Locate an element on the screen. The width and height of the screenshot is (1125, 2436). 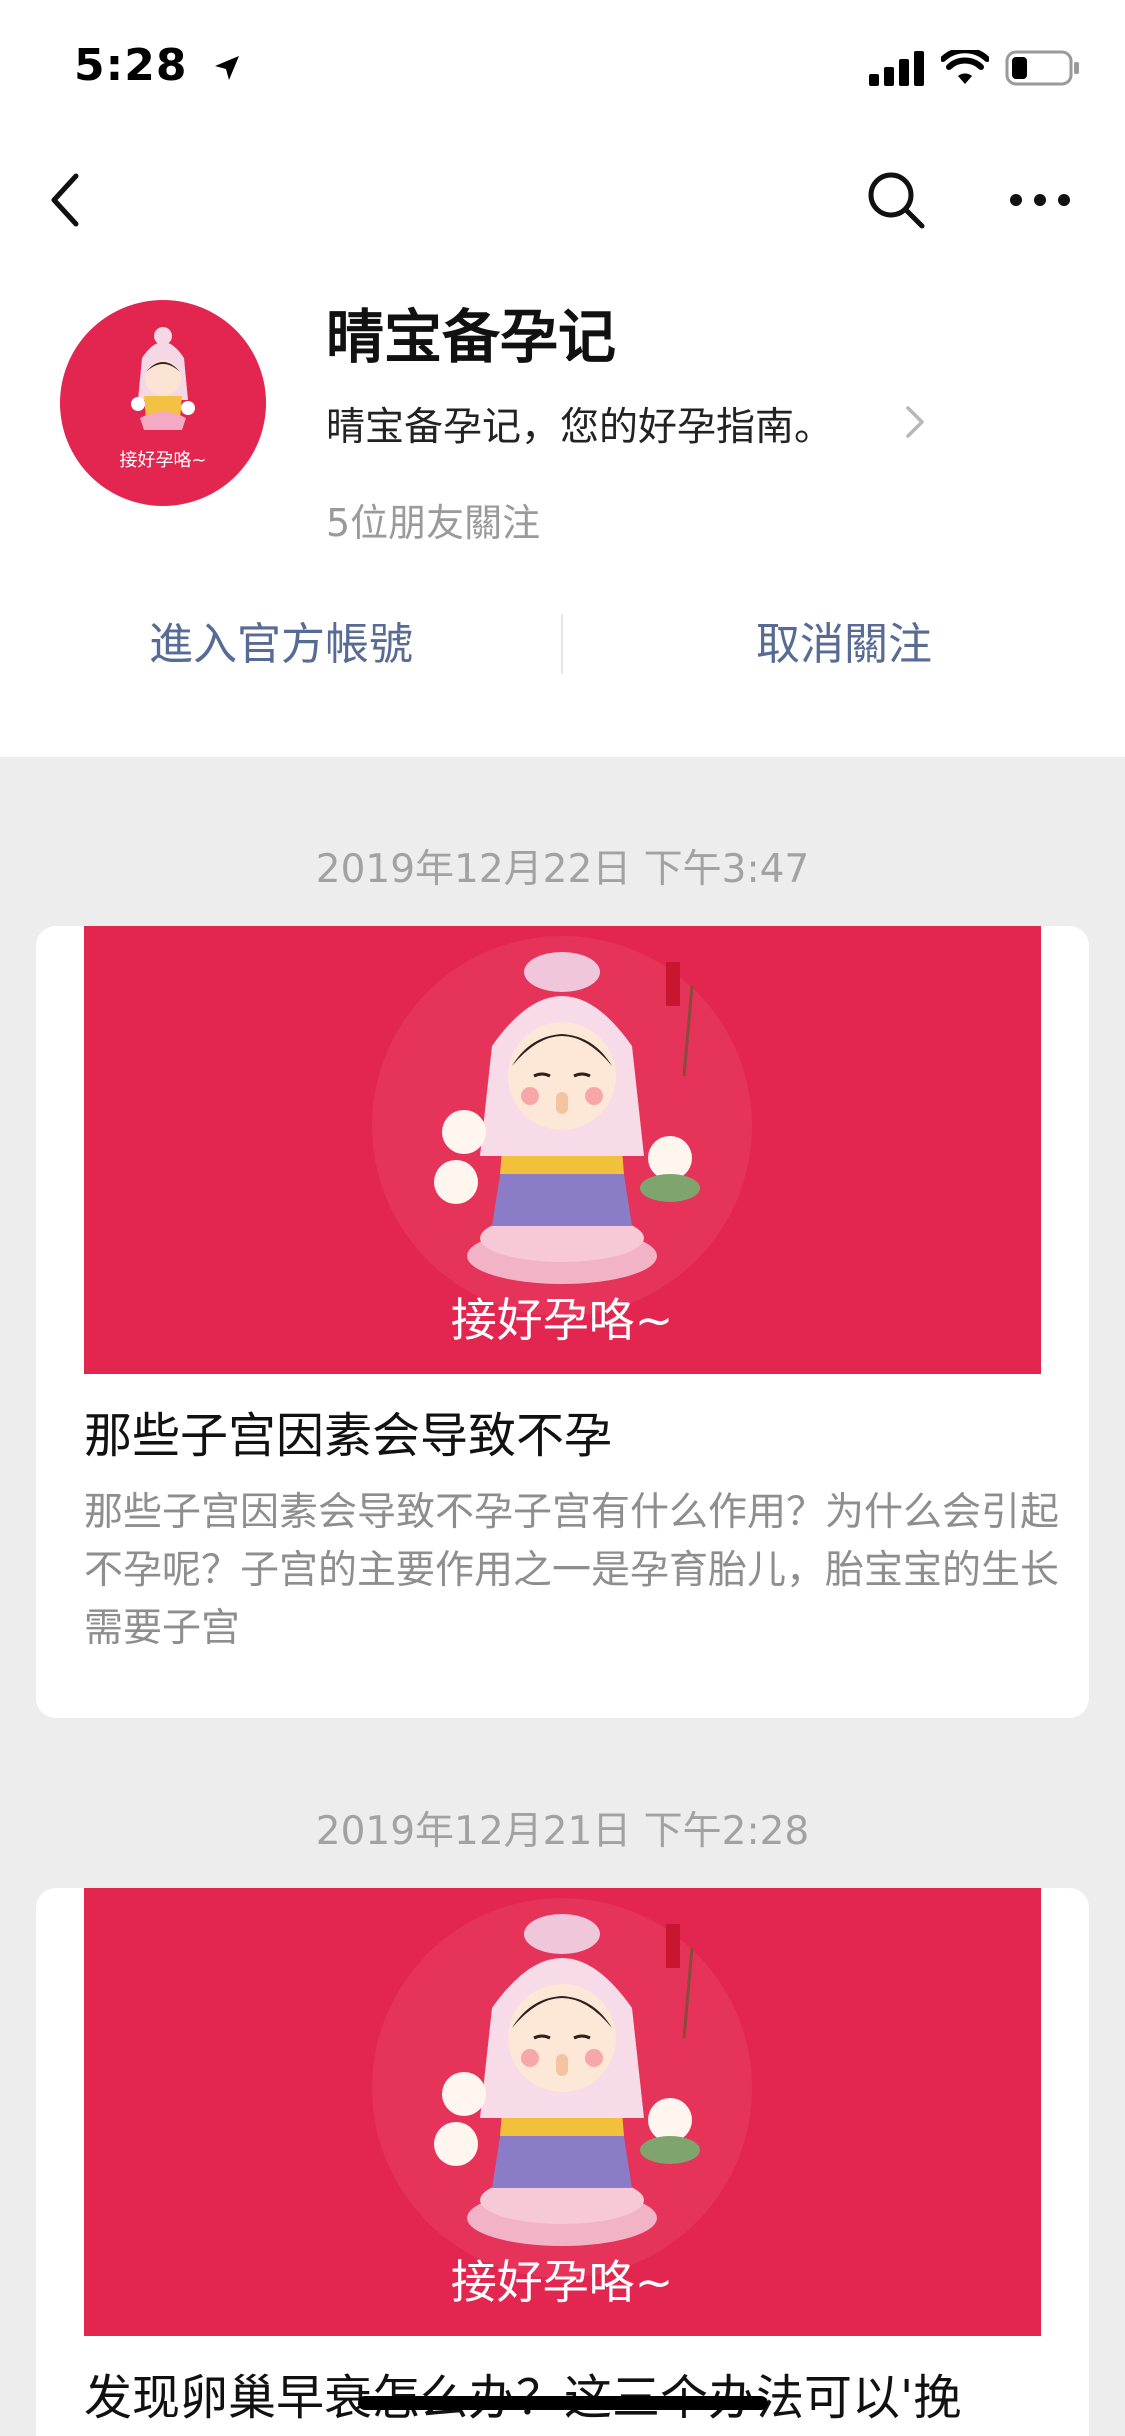
search-icon is located at coordinates (896, 200).